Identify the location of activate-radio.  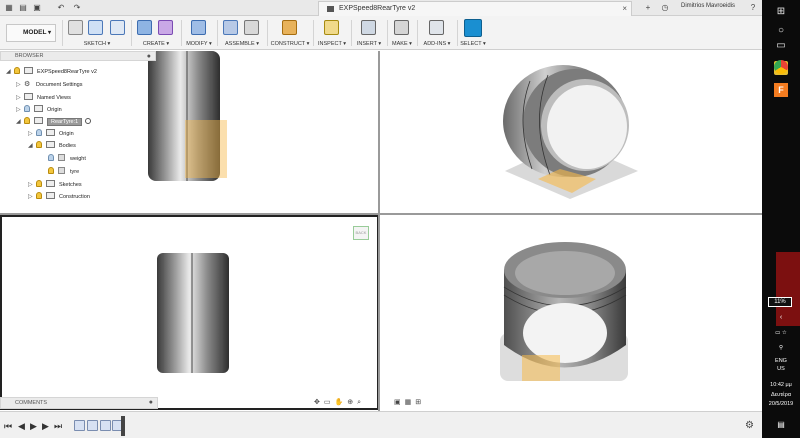
(88, 121).